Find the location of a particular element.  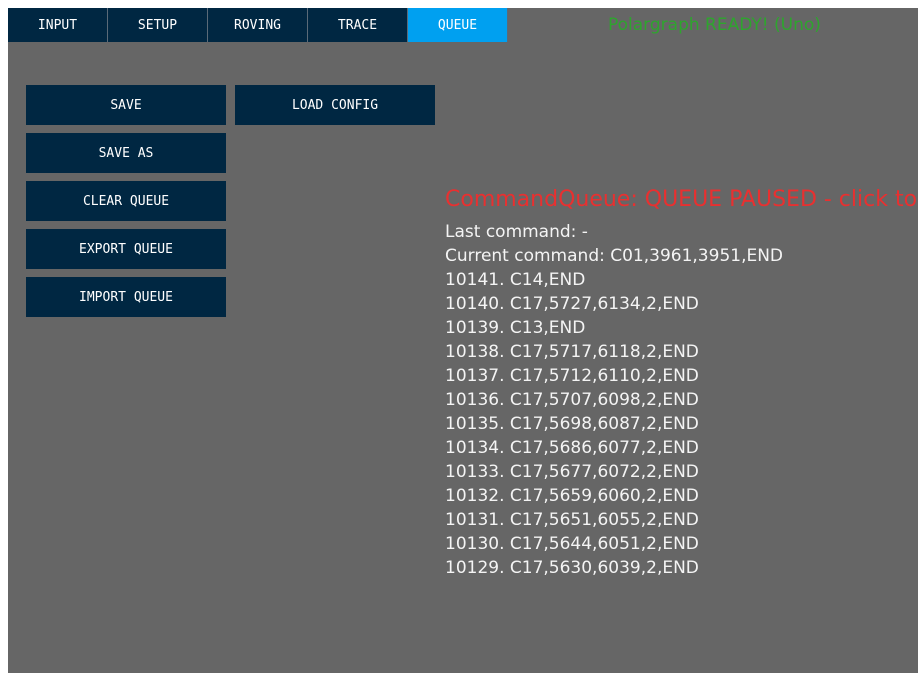

queue-item: 10131. C17,5651,6055,2,END is located at coordinates (572, 520).